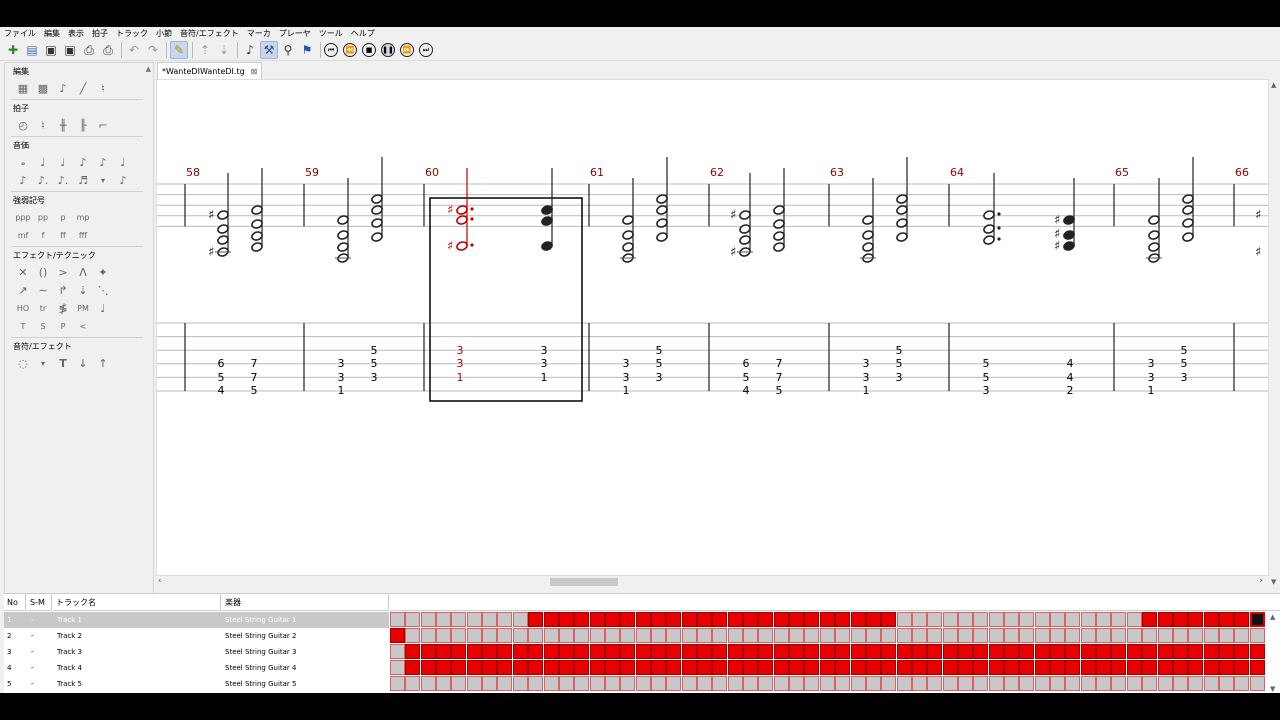  What do you see at coordinates (103, 308) in the screenshot?
I see `staccato-icon: ♩` at bounding box center [103, 308].